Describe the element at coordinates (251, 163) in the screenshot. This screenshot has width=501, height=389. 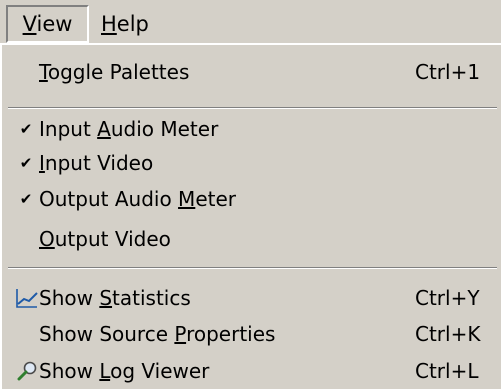
I see `menu-item-input-video: ✔ Input Video` at that location.